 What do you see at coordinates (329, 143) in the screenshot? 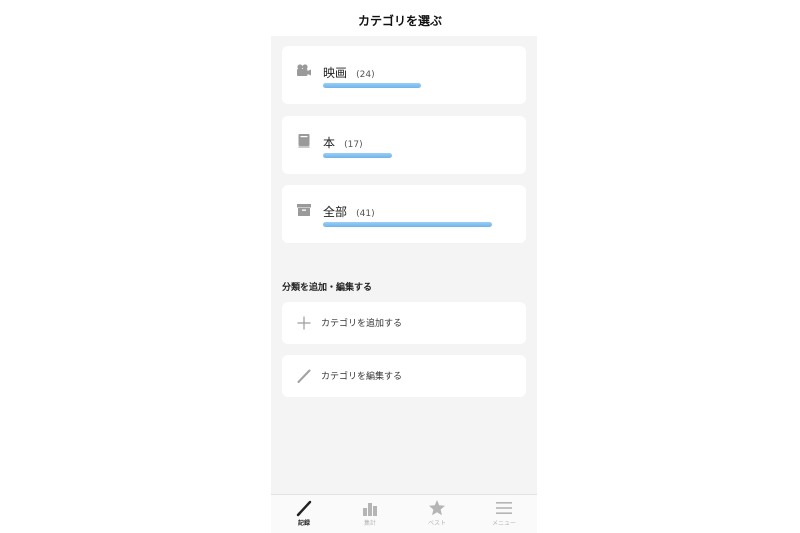
I see `category-name: 本` at bounding box center [329, 143].